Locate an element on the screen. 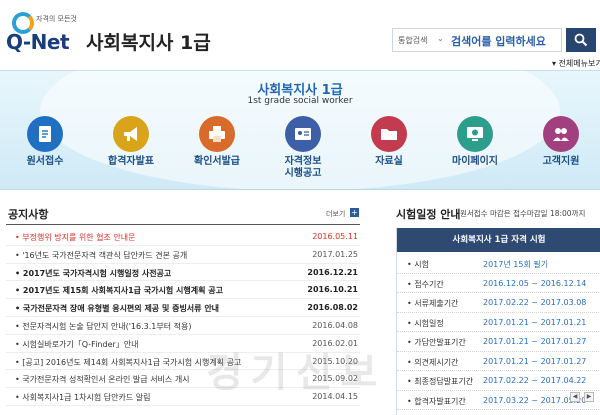  notice-date: 2016.05.11 is located at coordinates (335, 236).